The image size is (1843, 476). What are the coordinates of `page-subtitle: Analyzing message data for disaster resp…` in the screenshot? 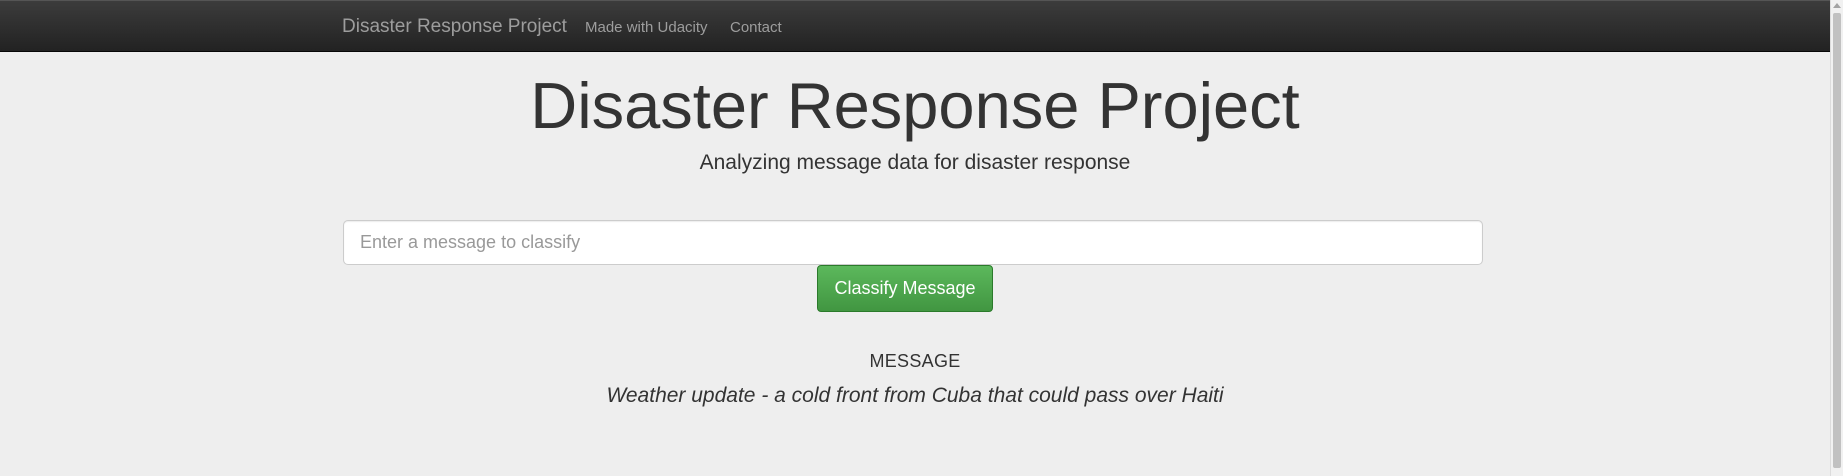 It's located at (915, 162).